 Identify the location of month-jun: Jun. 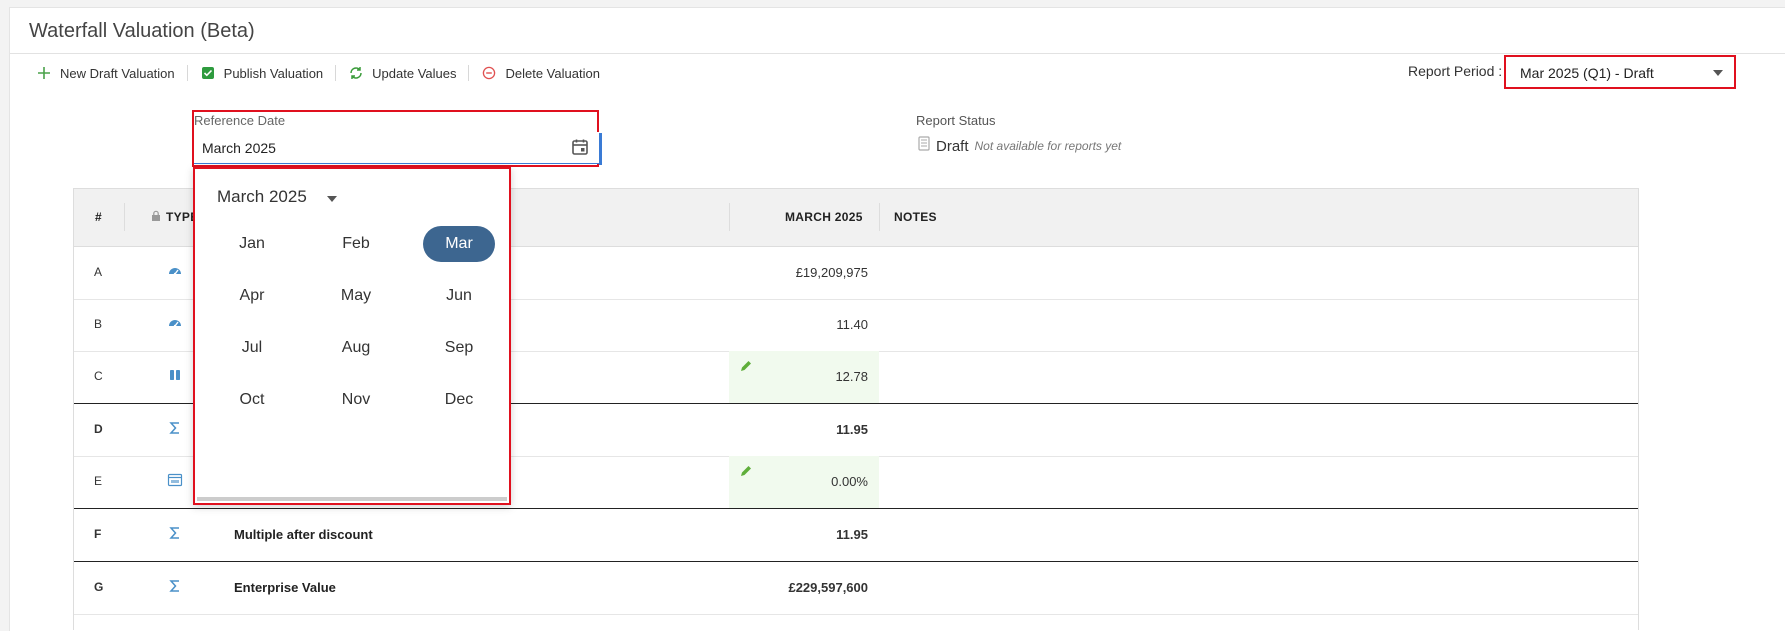
(459, 296).